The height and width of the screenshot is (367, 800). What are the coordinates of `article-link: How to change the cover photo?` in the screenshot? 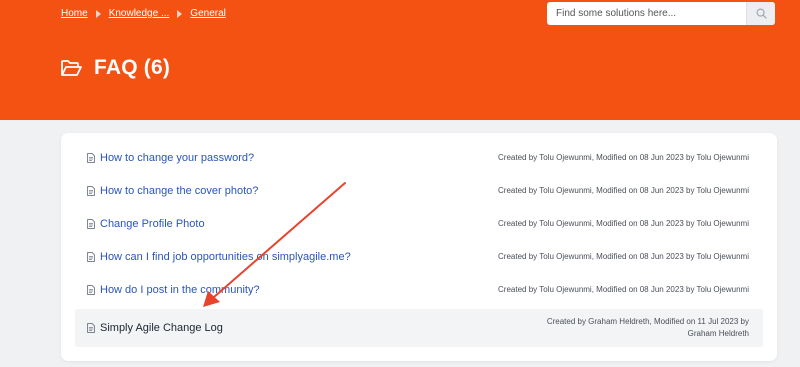 It's located at (179, 191).